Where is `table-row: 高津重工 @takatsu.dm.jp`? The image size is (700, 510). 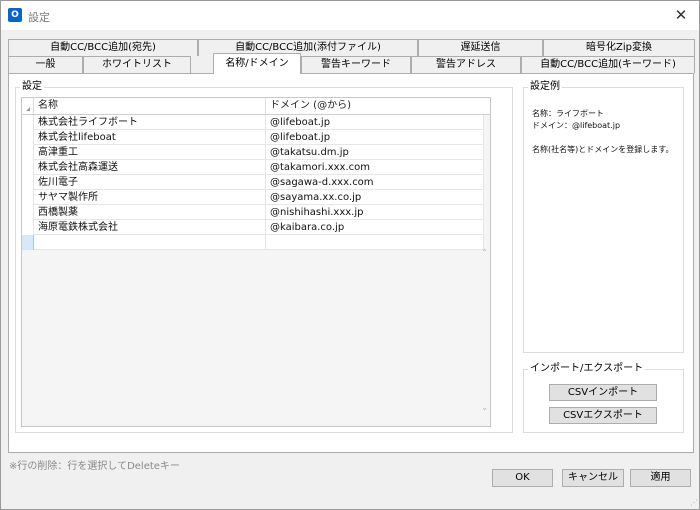 table-row: 高津重工 @takatsu.dm.jp is located at coordinates (253, 152).